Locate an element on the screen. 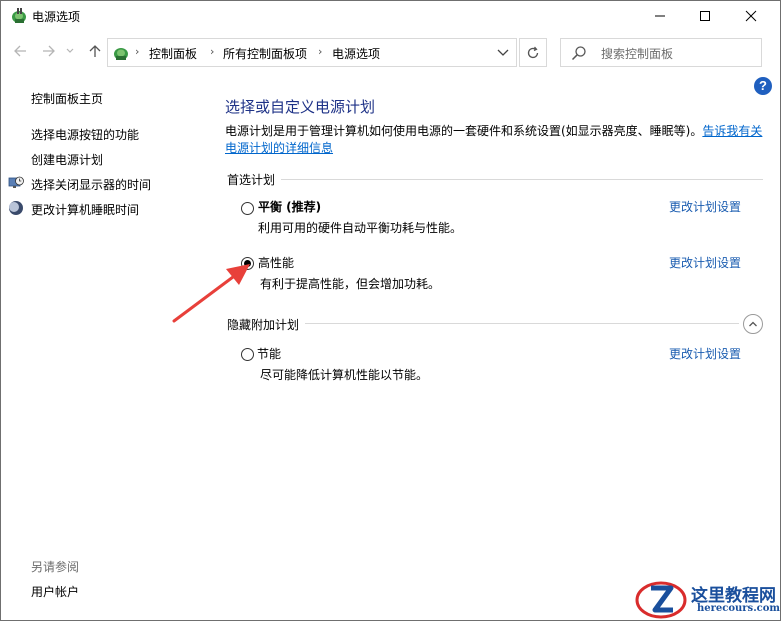 This screenshot has width=781, height=621. change-plan-settings-power-saver-link: 更改计划设置 is located at coordinates (705, 353).